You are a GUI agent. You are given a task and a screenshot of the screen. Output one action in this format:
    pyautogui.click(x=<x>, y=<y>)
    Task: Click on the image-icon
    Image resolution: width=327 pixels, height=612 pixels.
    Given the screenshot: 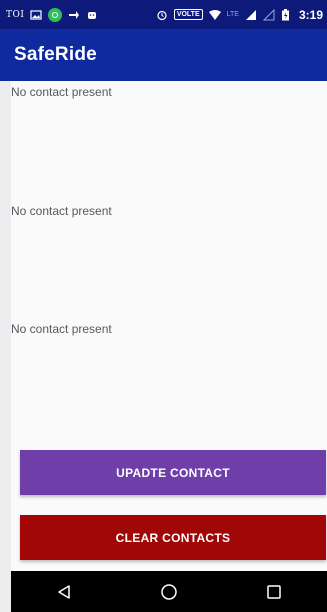 What is the action you would take?
    pyautogui.click(x=36, y=15)
    